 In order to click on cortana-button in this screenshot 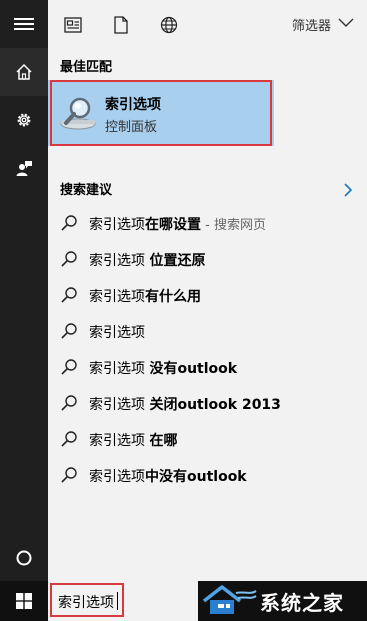, I will do `click(24, 558)`.